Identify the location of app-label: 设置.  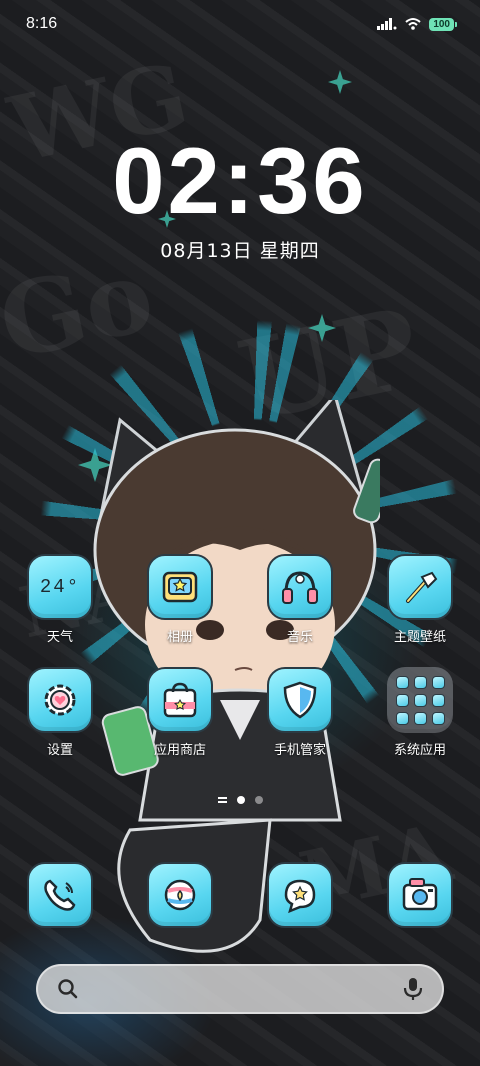
(59, 750).